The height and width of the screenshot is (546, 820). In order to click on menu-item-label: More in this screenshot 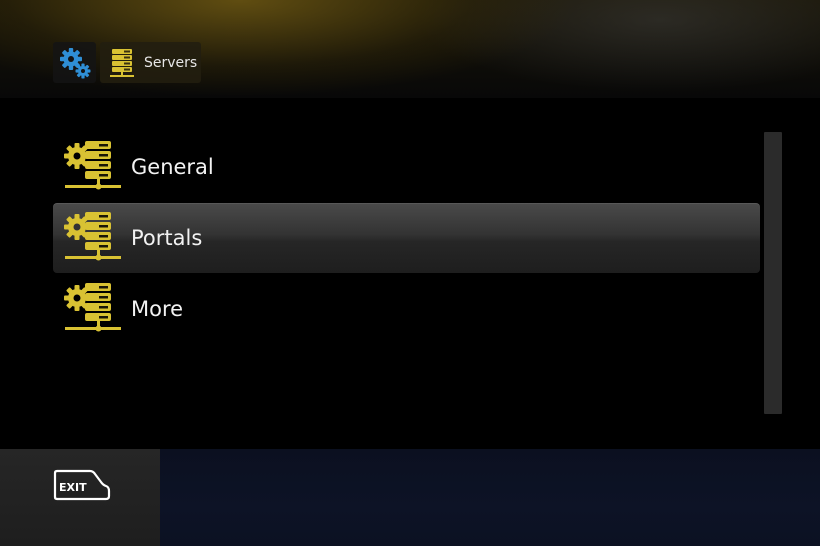, I will do `click(157, 309)`.